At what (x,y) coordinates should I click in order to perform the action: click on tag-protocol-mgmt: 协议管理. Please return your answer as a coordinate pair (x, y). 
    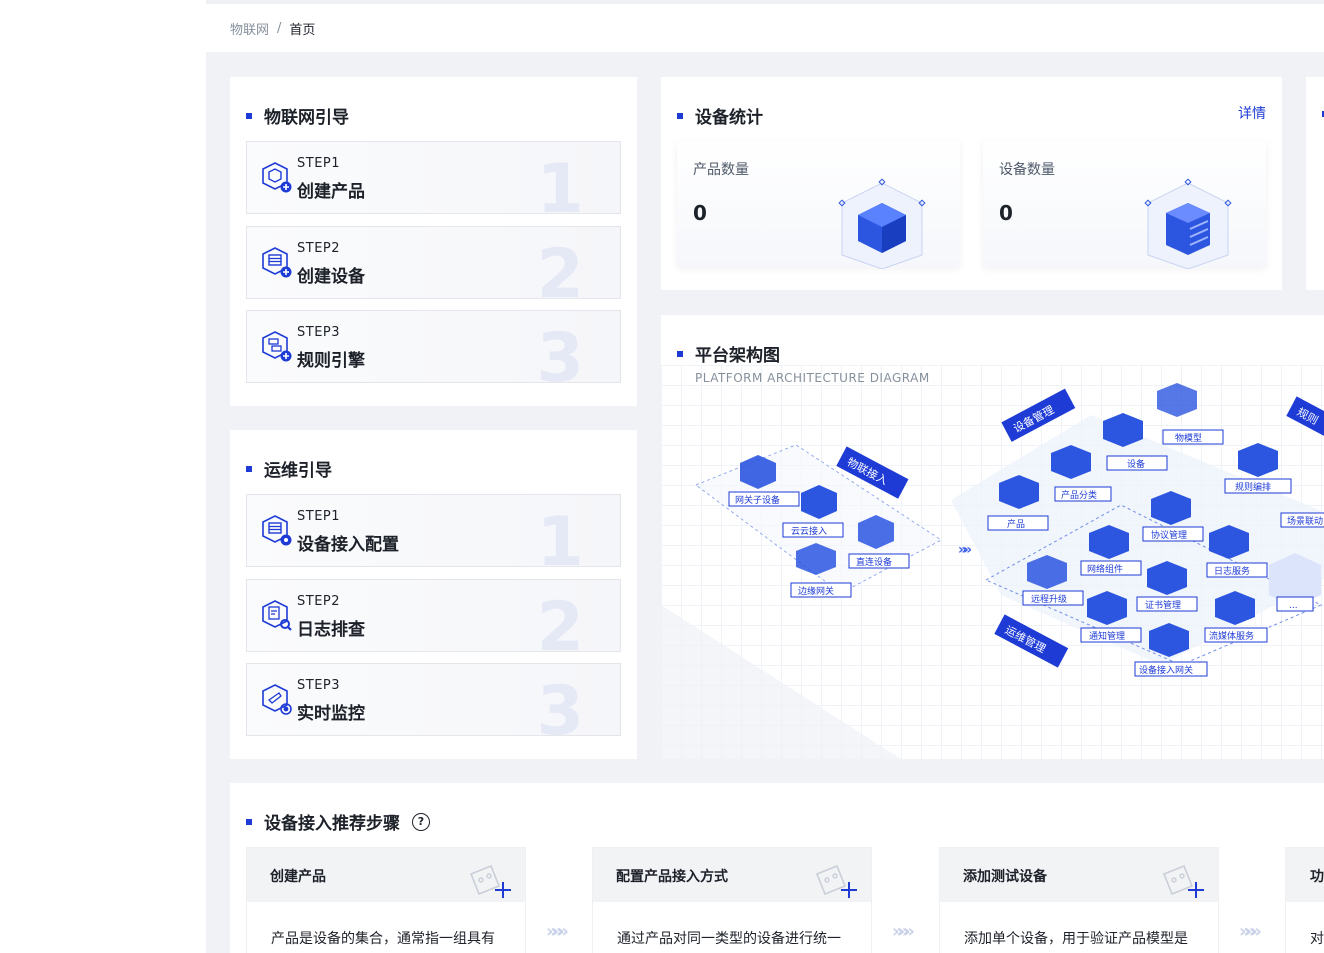
    Looking at the image, I should click on (1169, 535).